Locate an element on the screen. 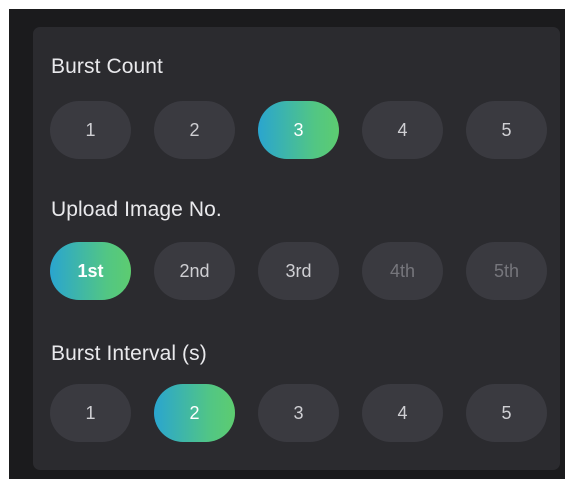  upload-image-option-1st: 1st is located at coordinates (90, 271).